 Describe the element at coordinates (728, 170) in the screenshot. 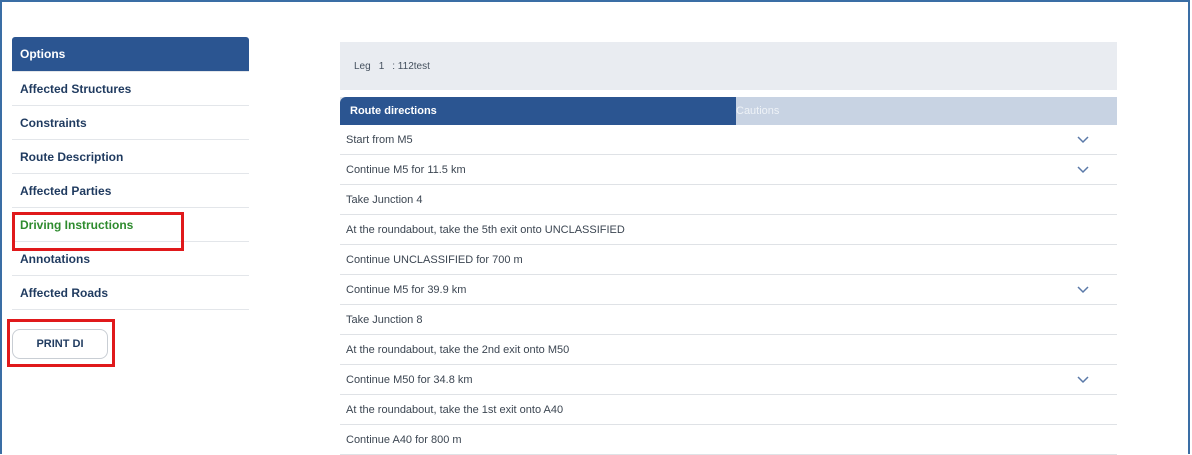

I see `direction-row: Continue M5 for 11.5 km` at that location.